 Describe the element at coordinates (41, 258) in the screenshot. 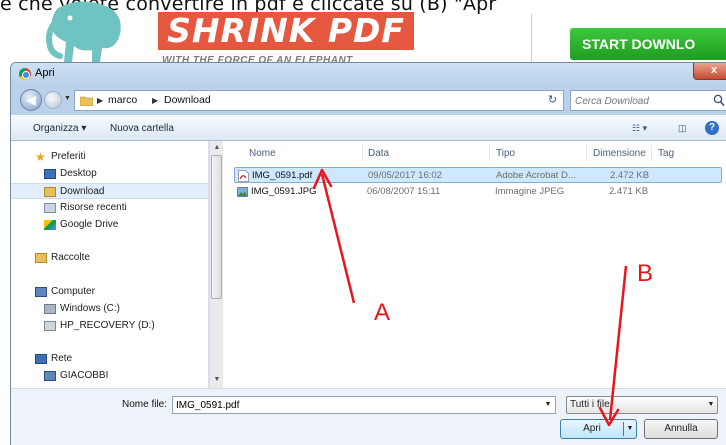

I see `libraries-icon` at that location.